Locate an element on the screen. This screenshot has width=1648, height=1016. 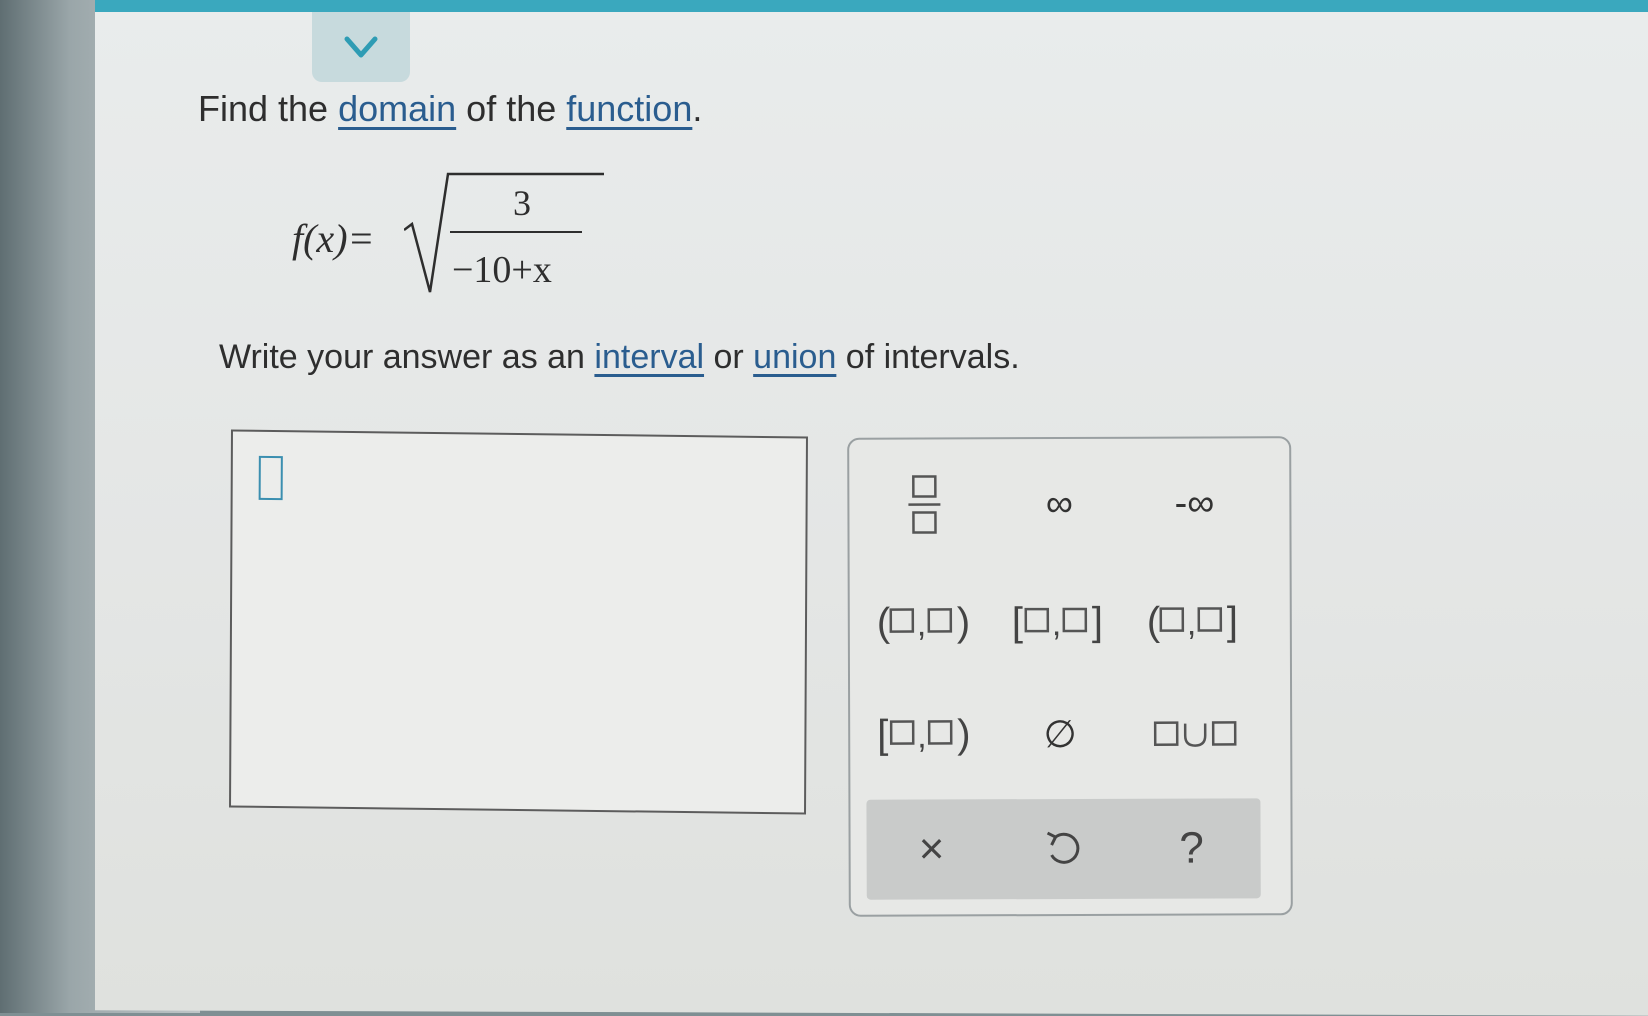
chevron-down-icon is located at coordinates (361, 47).